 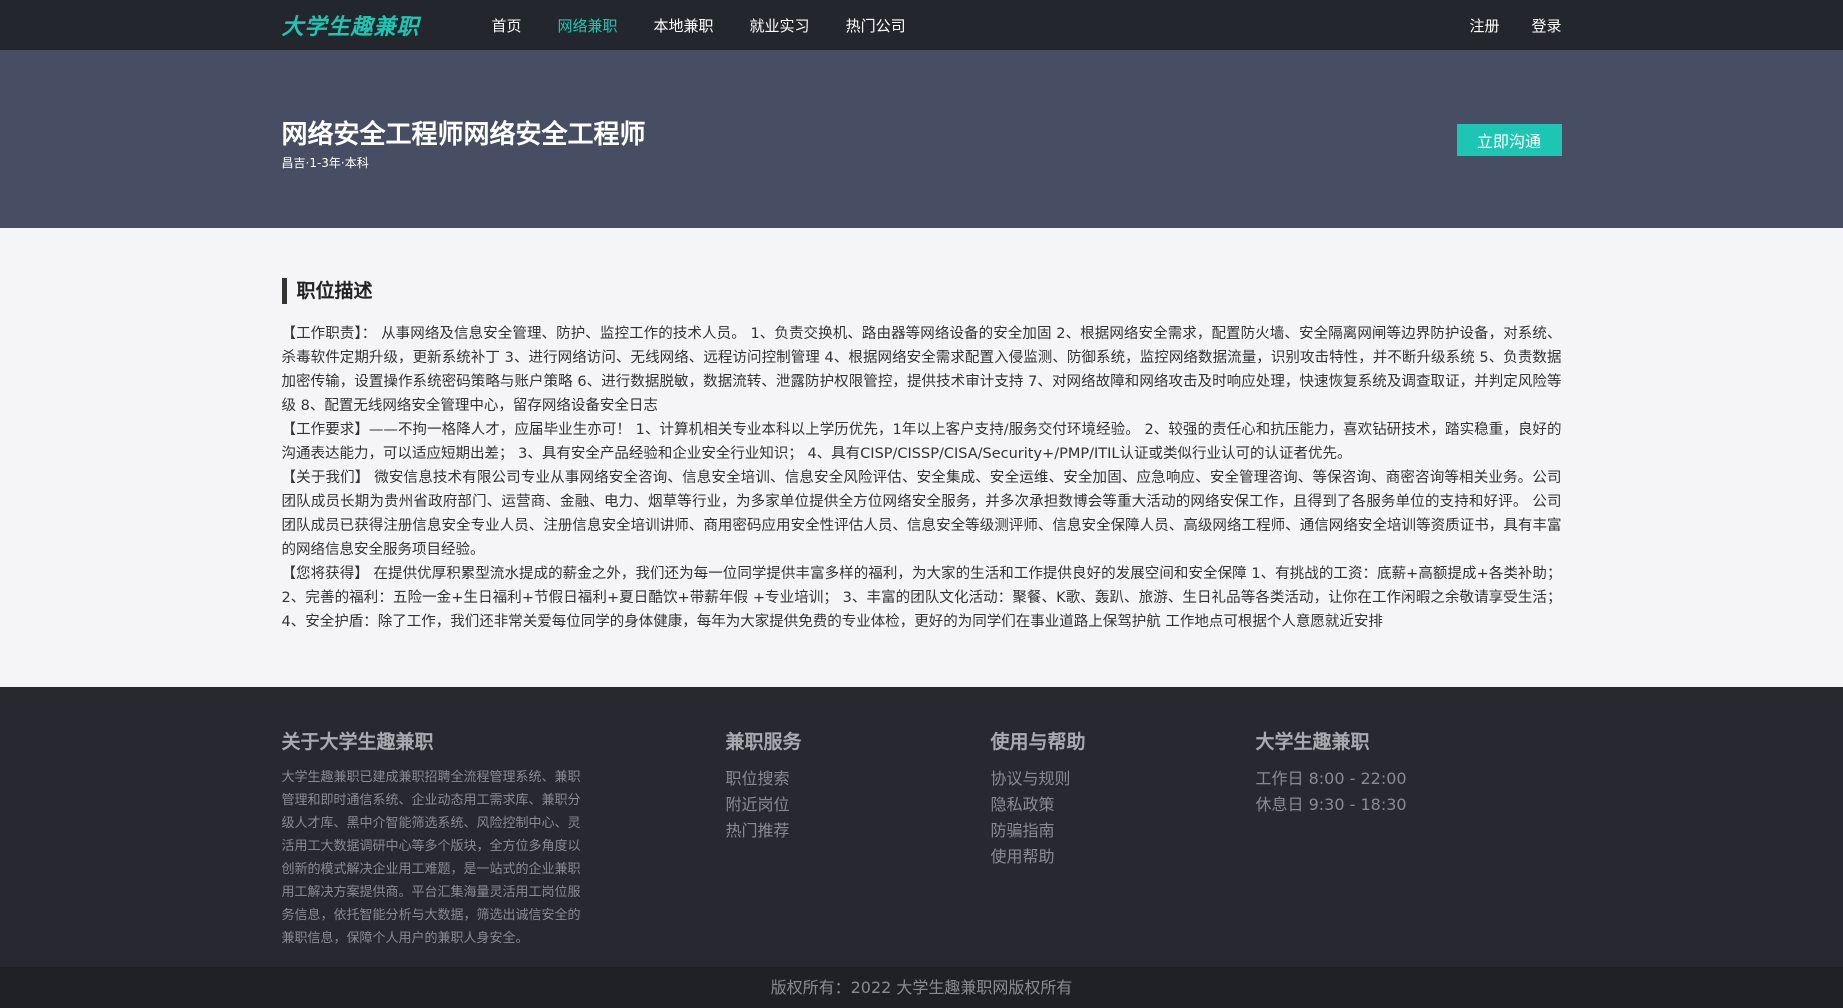 I want to click on footer-link-nearby-jobs: 附近岗位, so click(x=764, y=805).